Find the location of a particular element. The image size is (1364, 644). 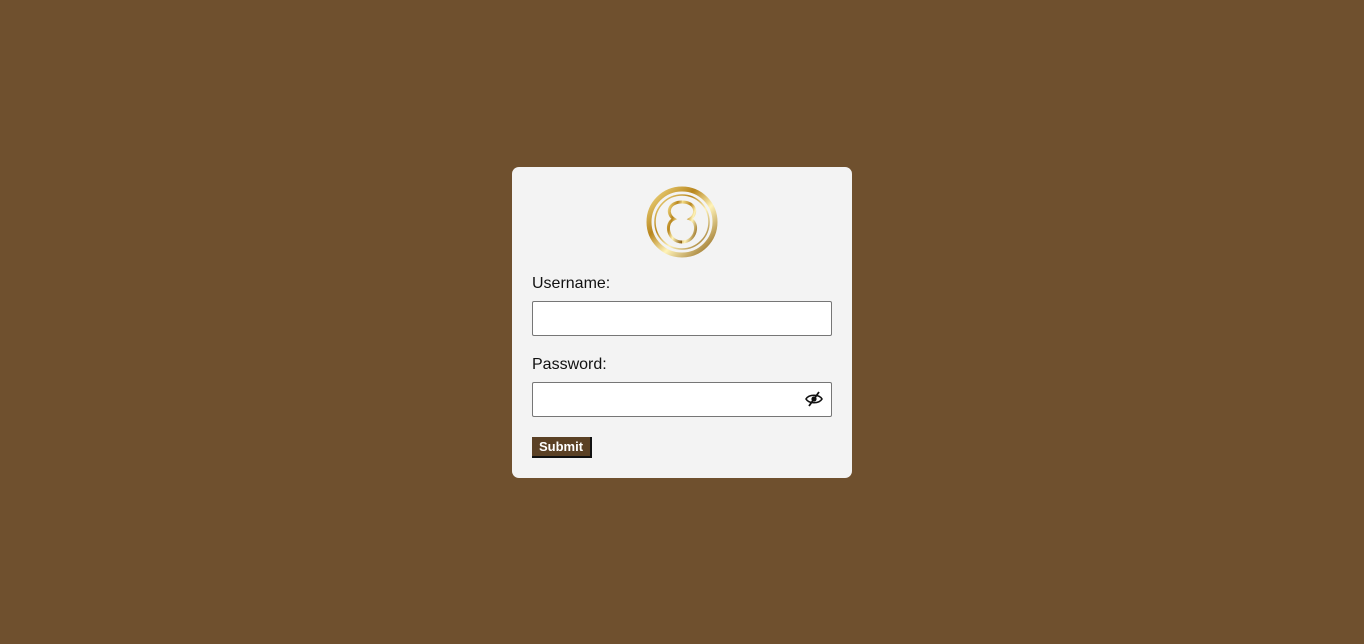

password-input is located at coordinates (682, 399).